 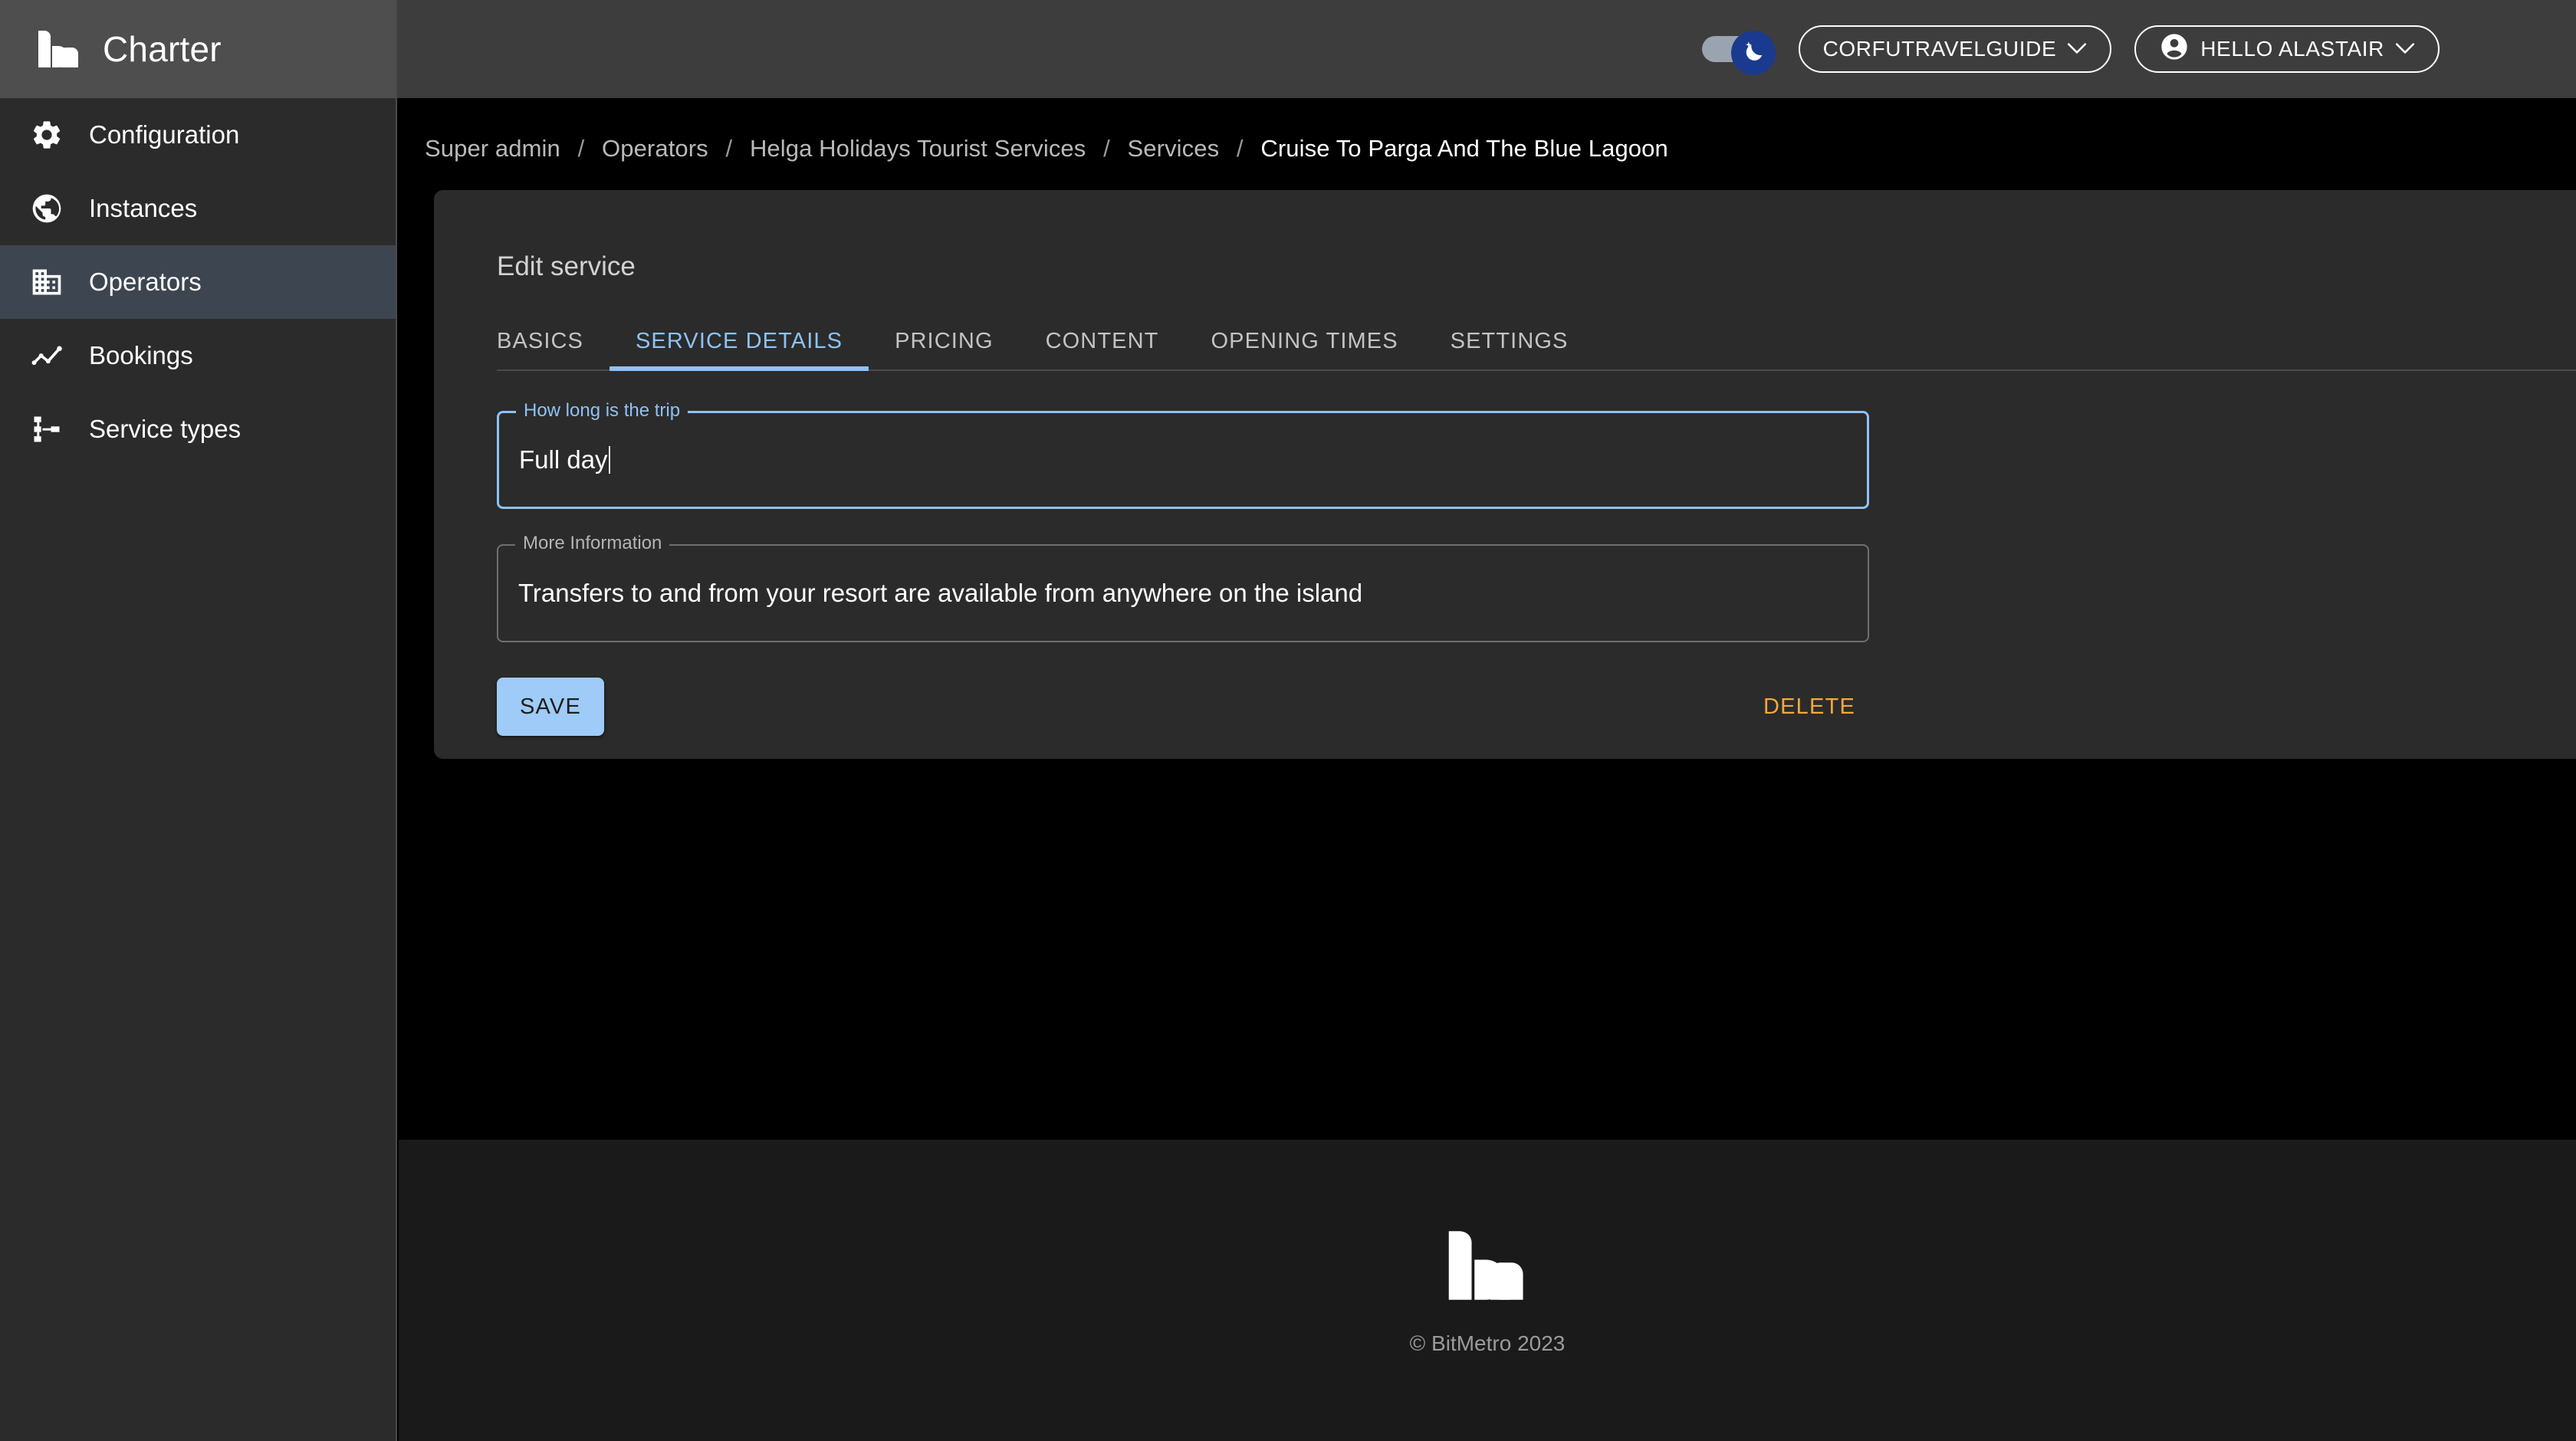 What do you see at coordinates (2174, 49) in the screenshot?
I see `account-circle-icon` at bounding box center [2174, 49].